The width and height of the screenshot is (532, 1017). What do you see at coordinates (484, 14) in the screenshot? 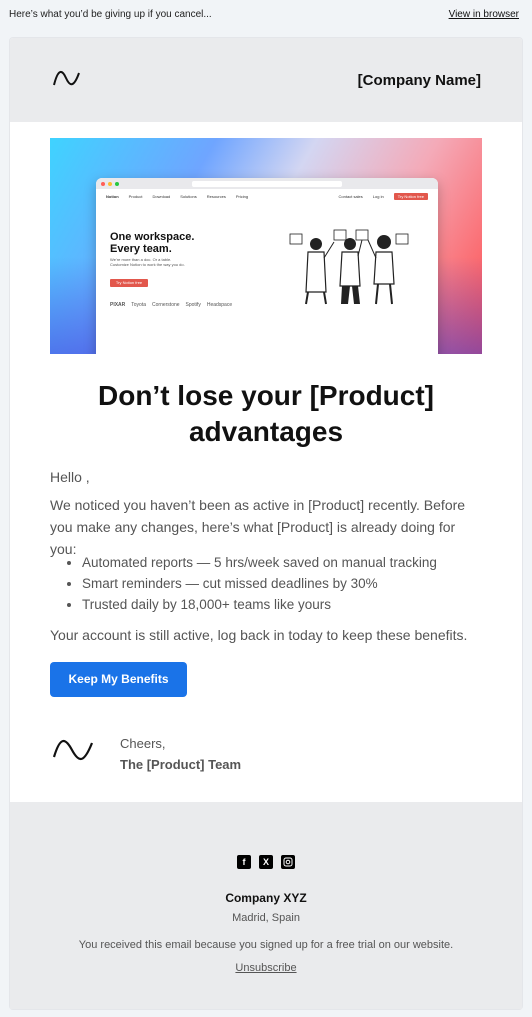
I see `view-in-browser-link: View in browser` at bounding box center [484, 14].